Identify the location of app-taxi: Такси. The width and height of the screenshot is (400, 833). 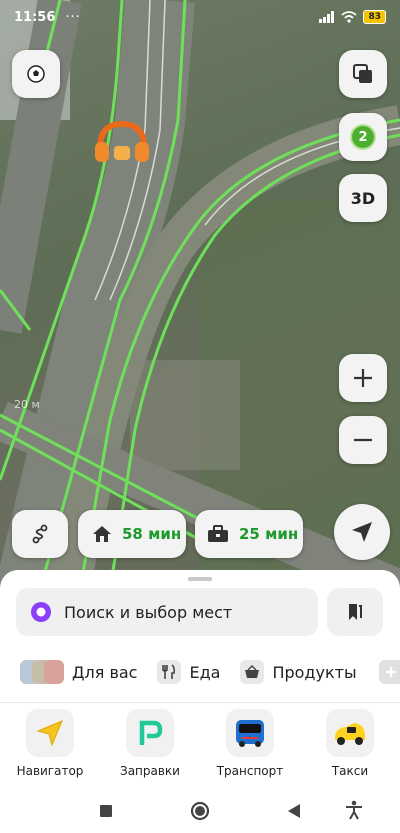
(350, 747).